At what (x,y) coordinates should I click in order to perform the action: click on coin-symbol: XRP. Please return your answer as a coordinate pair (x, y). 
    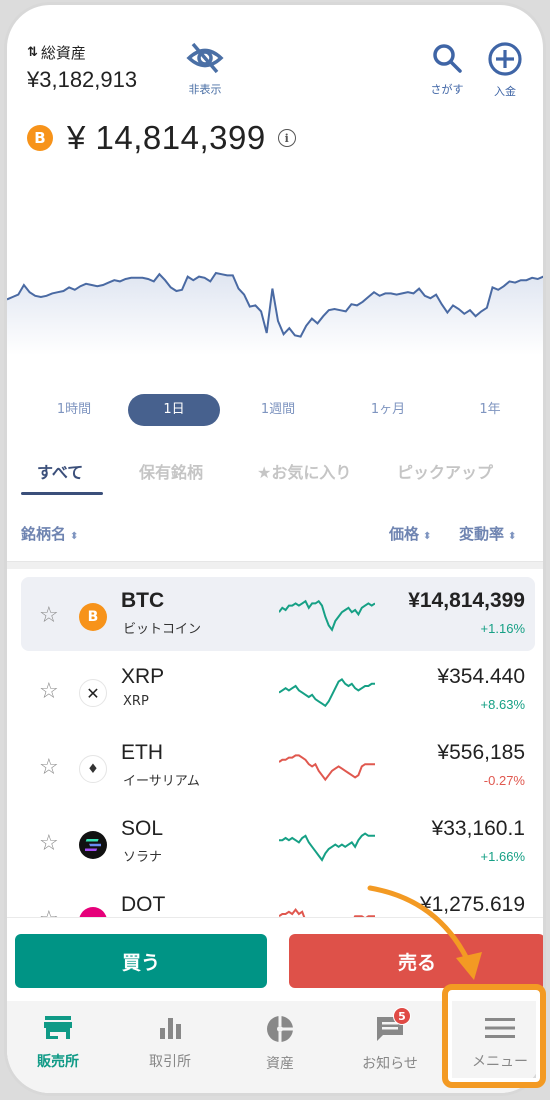
    Looking at the image, I should click on (143, 676).